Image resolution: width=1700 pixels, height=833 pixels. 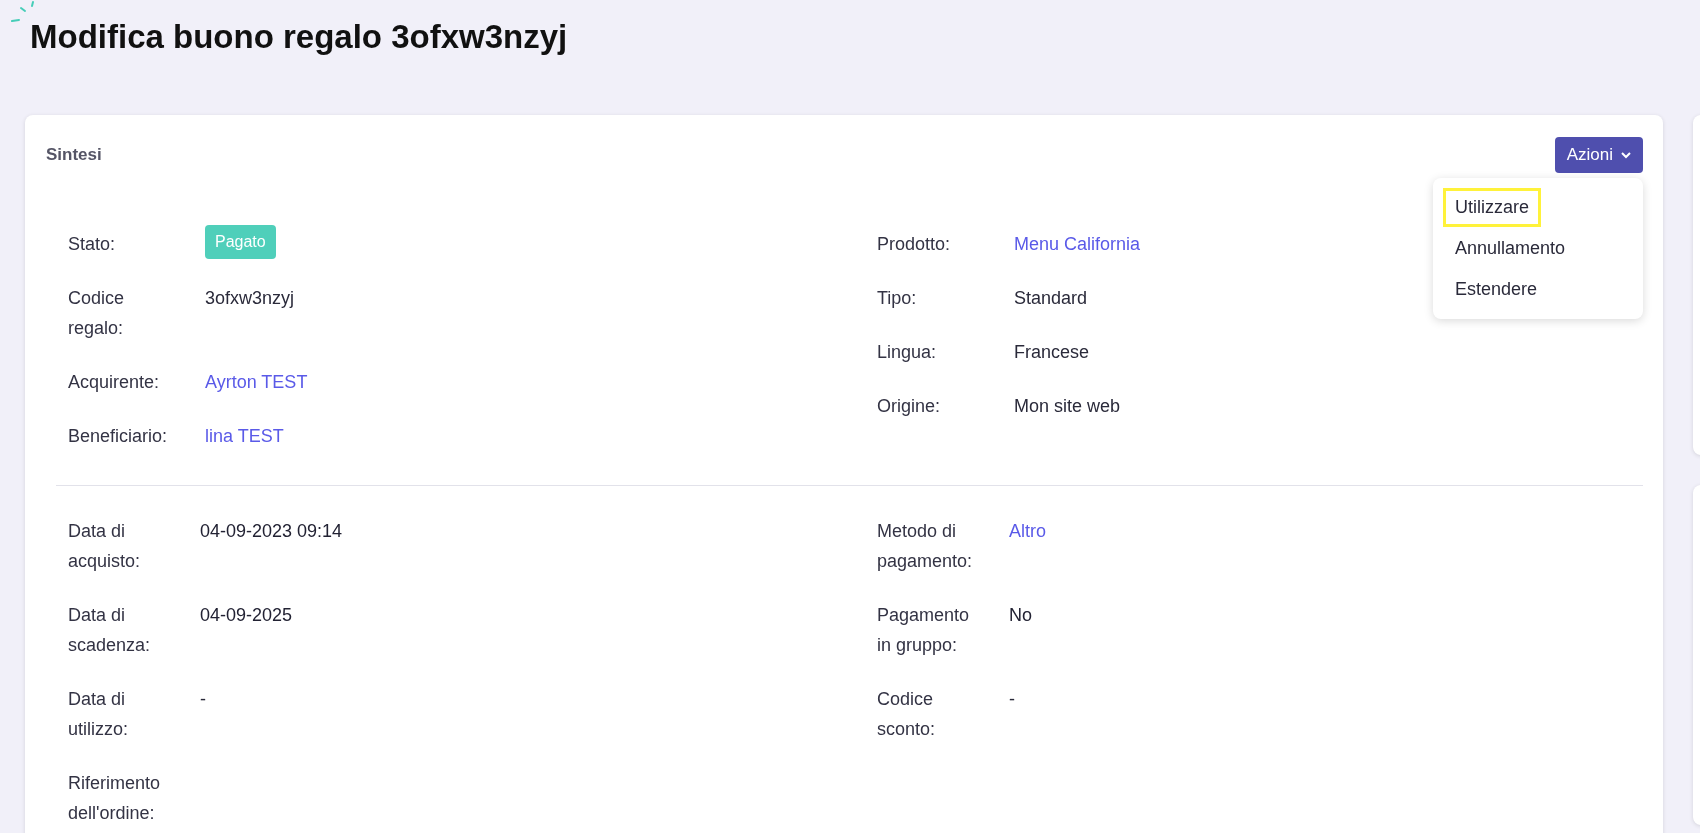 What do you see at coordinates (115, 798) in the screenshot?
I see `field-label: Riferimento dell'ordine:` at bounding box center [115, 798].